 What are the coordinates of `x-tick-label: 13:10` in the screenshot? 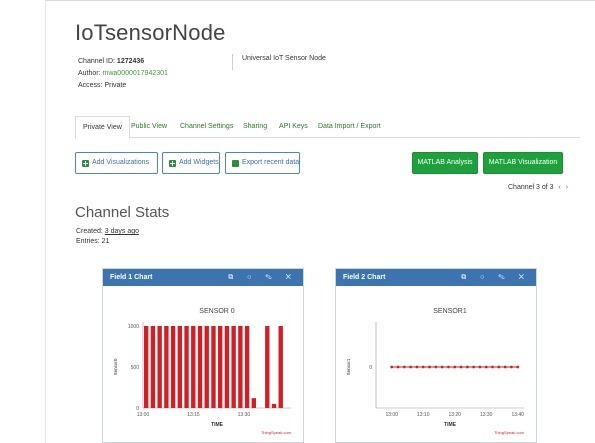 It's located at (423, 415).